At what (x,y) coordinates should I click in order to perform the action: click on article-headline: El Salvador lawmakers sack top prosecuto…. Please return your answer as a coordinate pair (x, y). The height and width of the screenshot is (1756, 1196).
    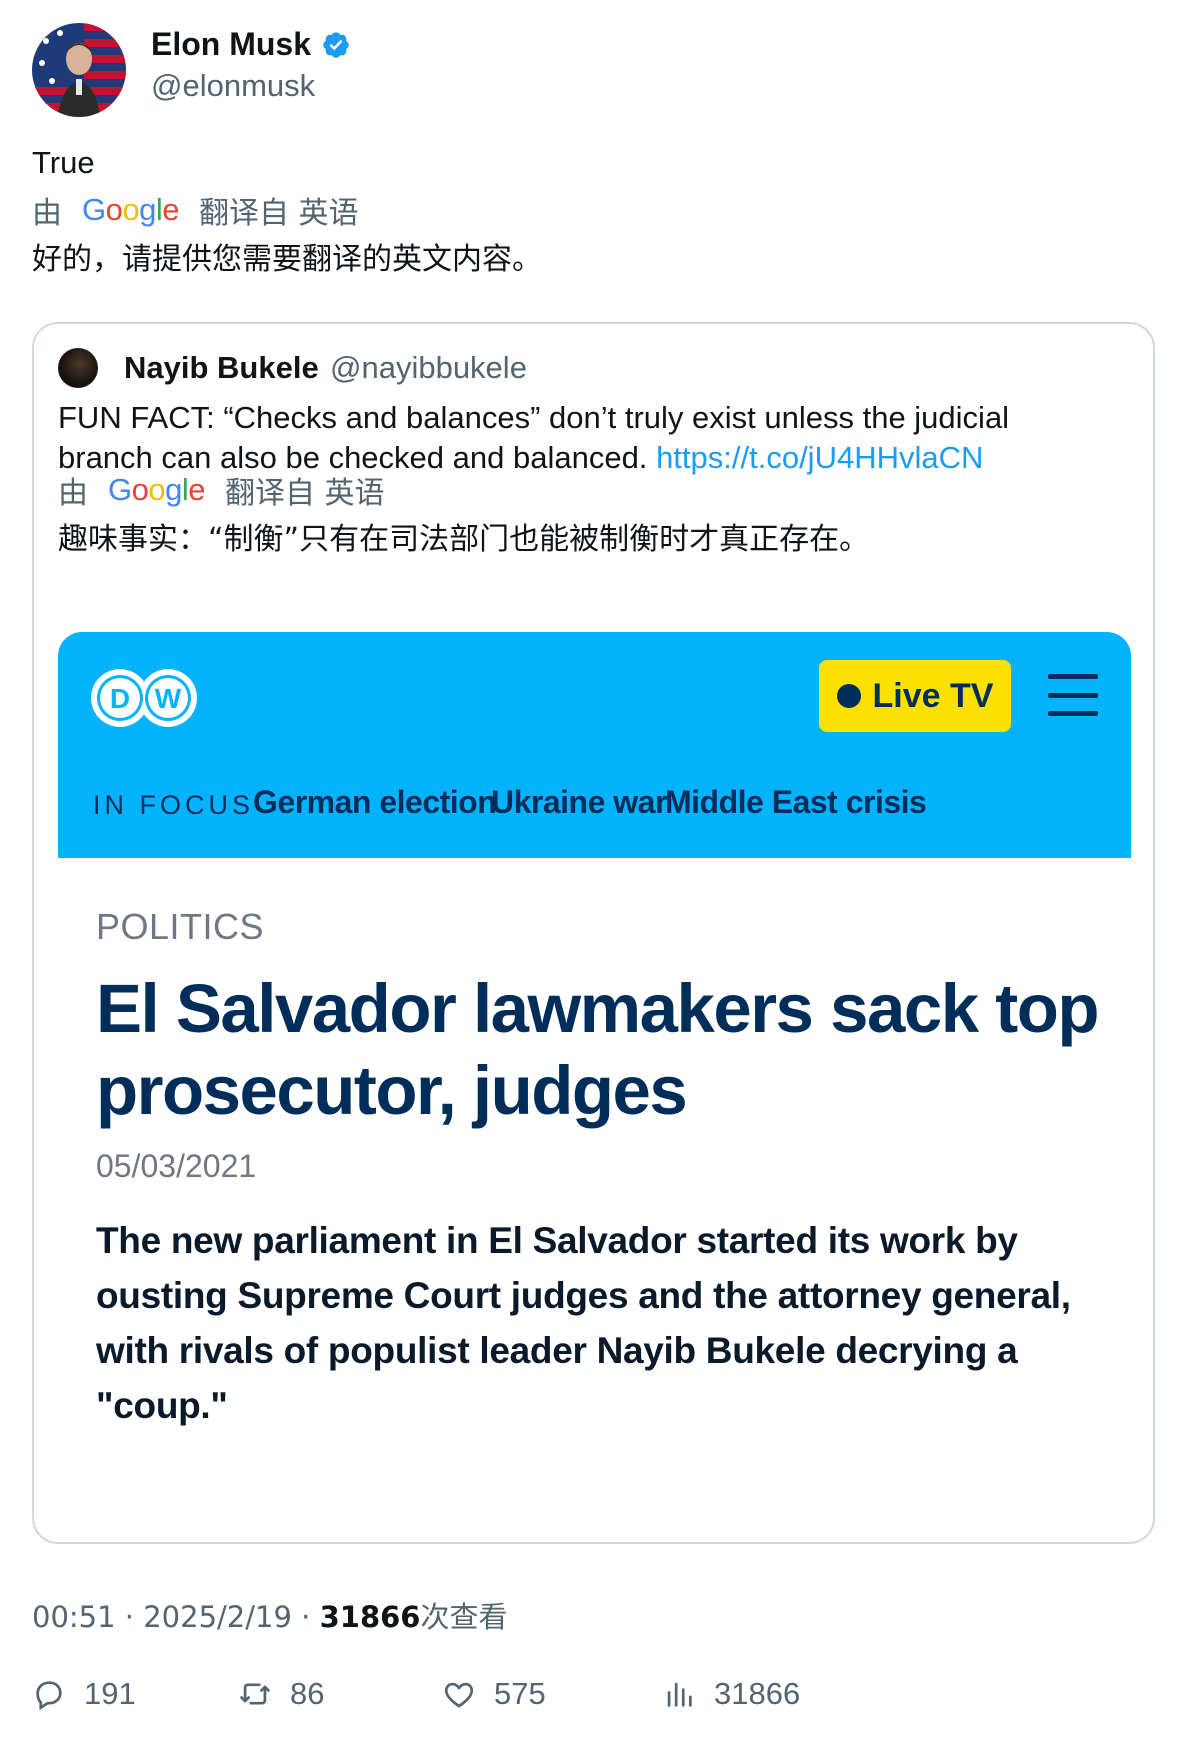
    Looking at the image, I should click on (598, 1049).